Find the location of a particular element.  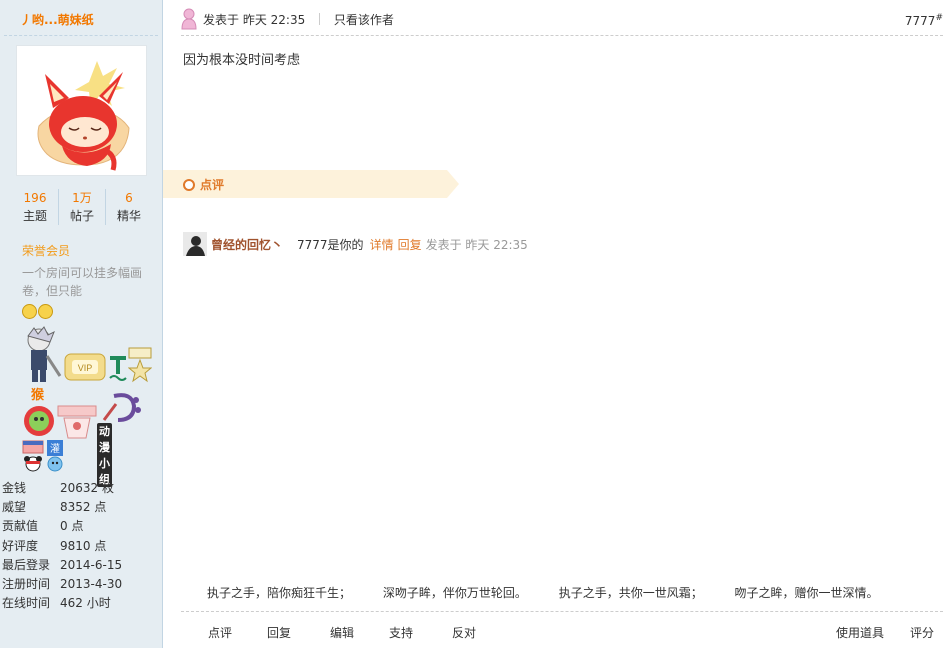

post-meta: 发表于 昨天 22:35 只看该作者 is located at coordinates (298, 19).